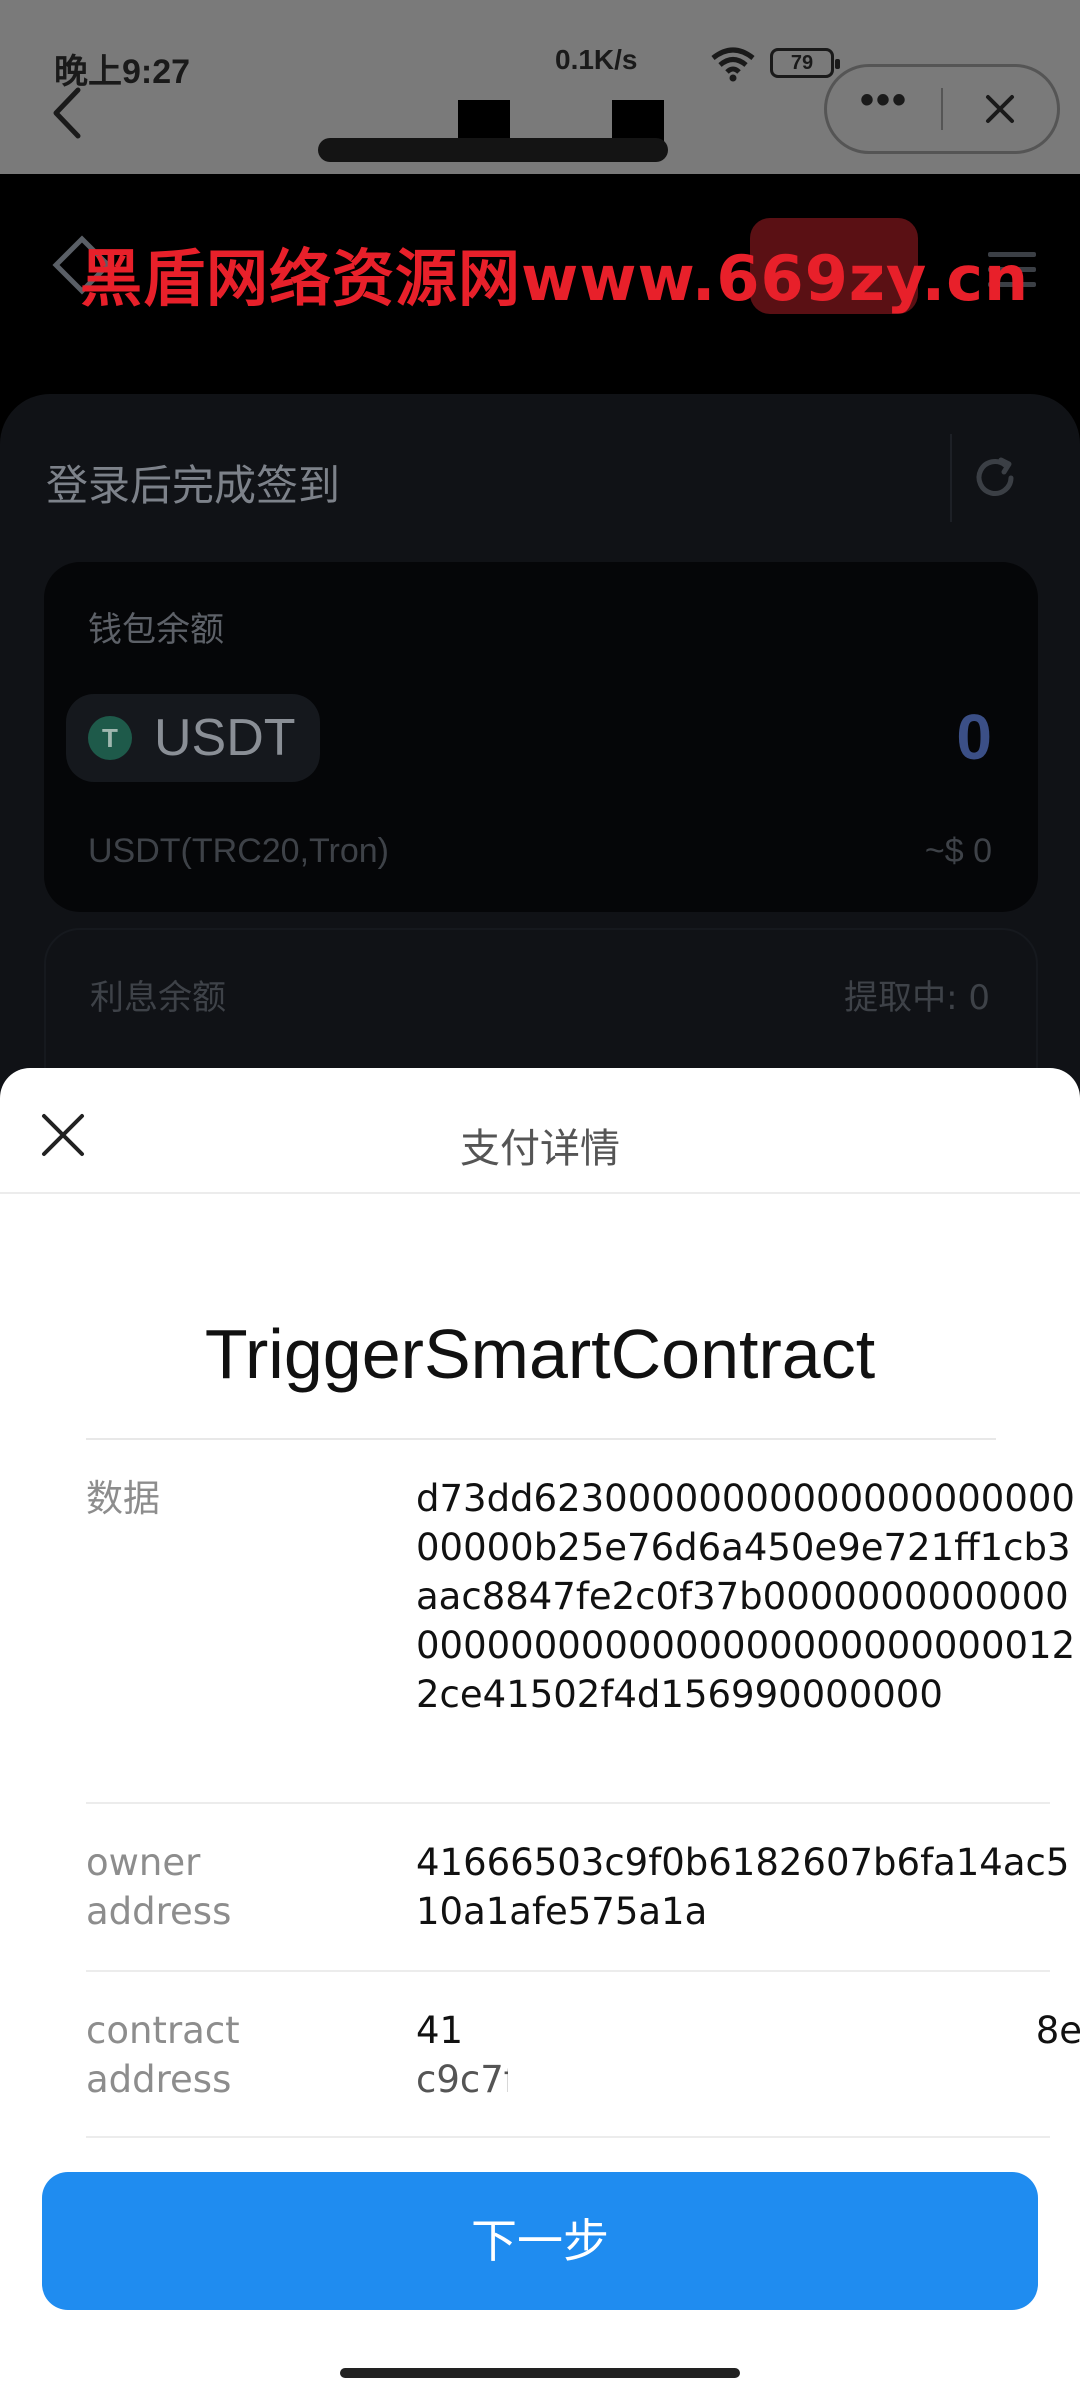 The width and height of the screenshot is (1080, 2400). What do you see at coordinates (974, 737) in the screenshot?
I see `wallet-balance-value: 0` at bounding box center [974, 737].